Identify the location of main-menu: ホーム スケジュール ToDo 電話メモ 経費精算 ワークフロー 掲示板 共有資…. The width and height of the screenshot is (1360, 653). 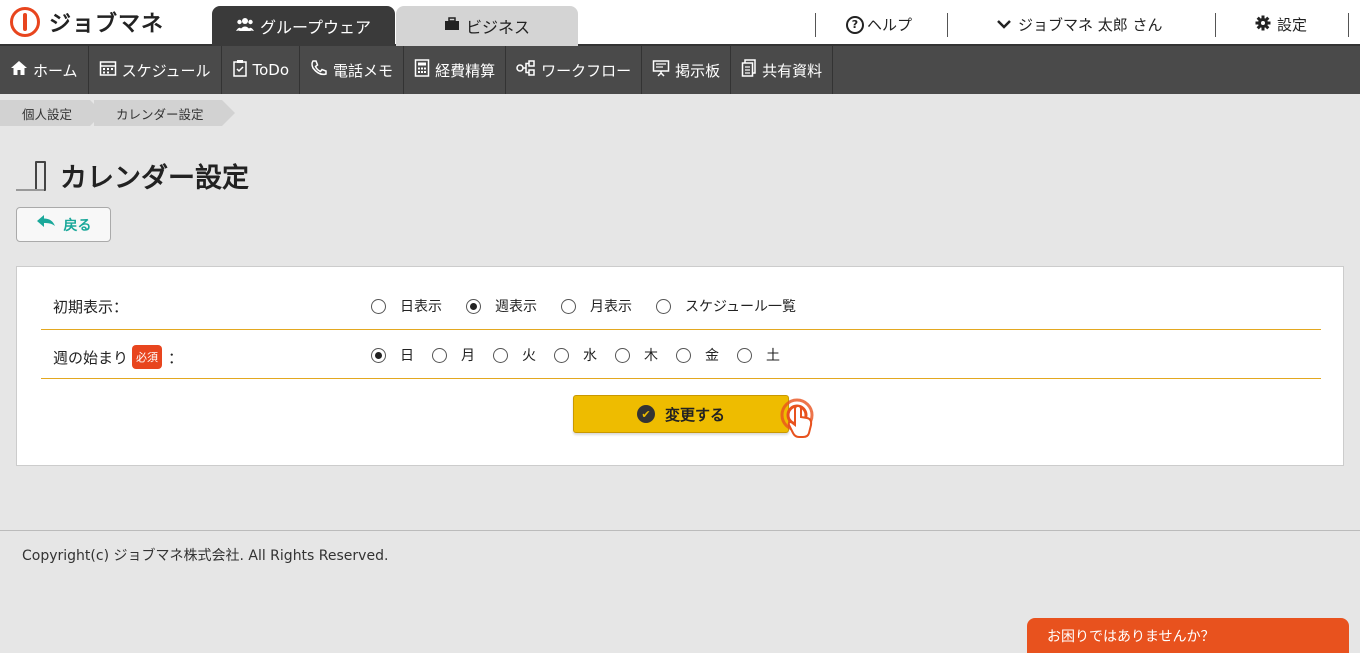
(680, 70).